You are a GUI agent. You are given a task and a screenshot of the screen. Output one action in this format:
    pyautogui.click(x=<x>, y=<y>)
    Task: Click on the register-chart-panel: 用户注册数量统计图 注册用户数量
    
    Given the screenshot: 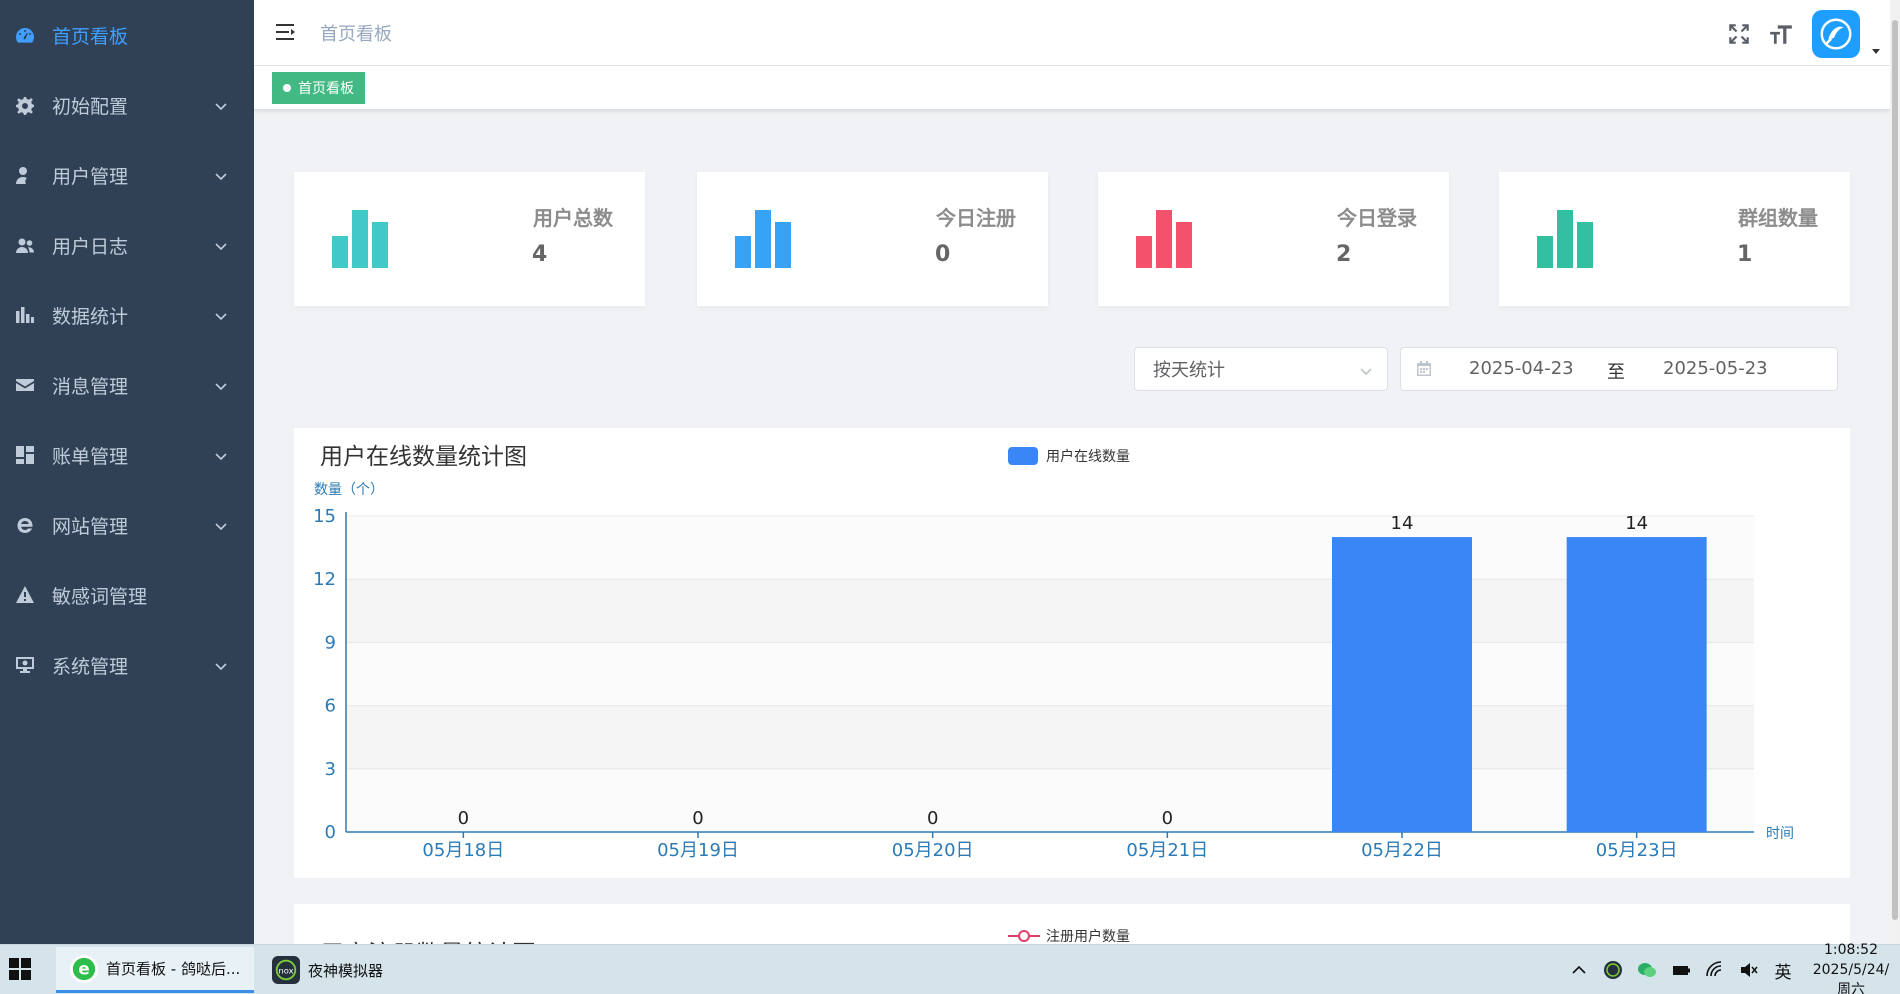 What is the action you would take?
    pyautogui.click(x=1072, y=924)
    